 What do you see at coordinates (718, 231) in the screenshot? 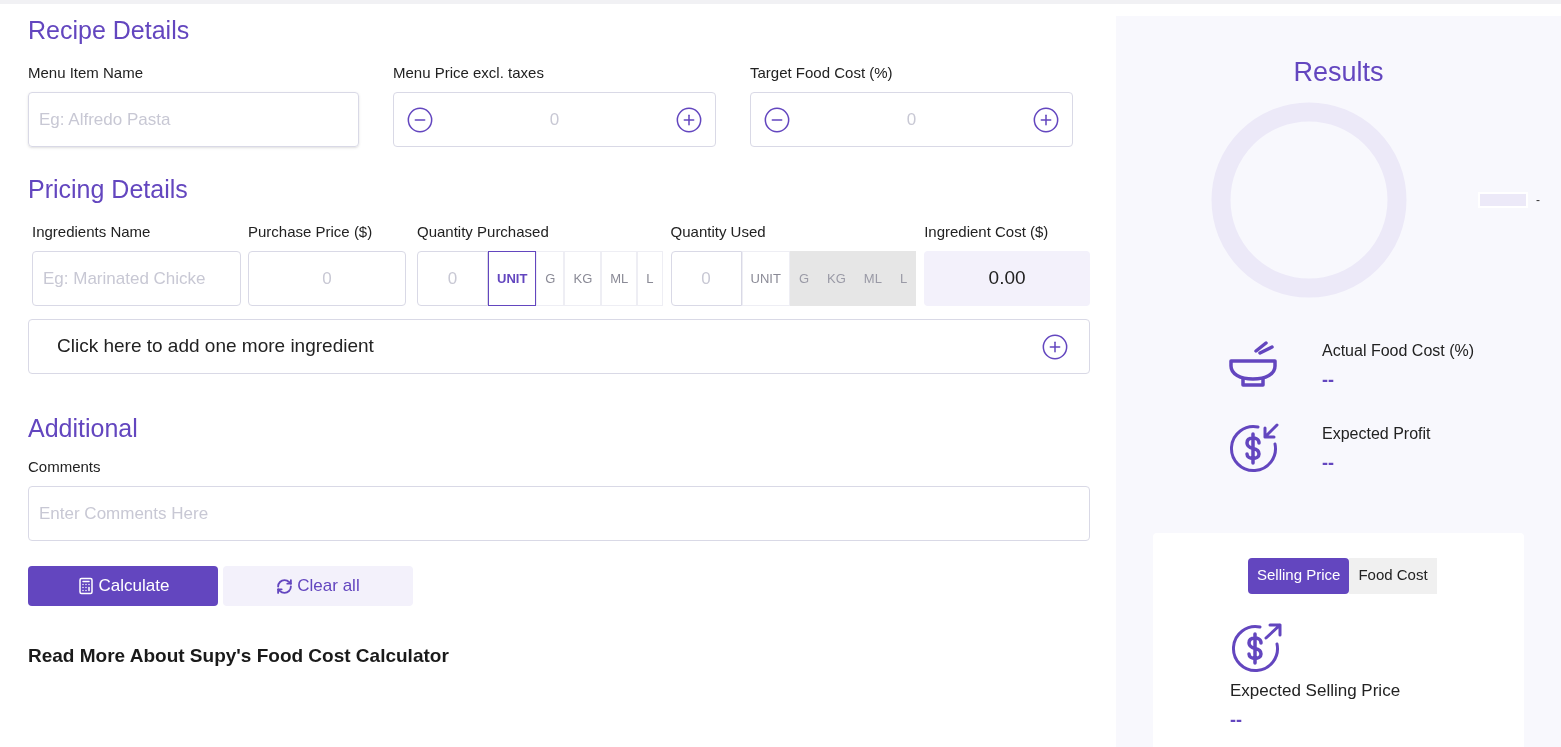
I see `field-label: Quantity Used` at bounding box center [718, 231].